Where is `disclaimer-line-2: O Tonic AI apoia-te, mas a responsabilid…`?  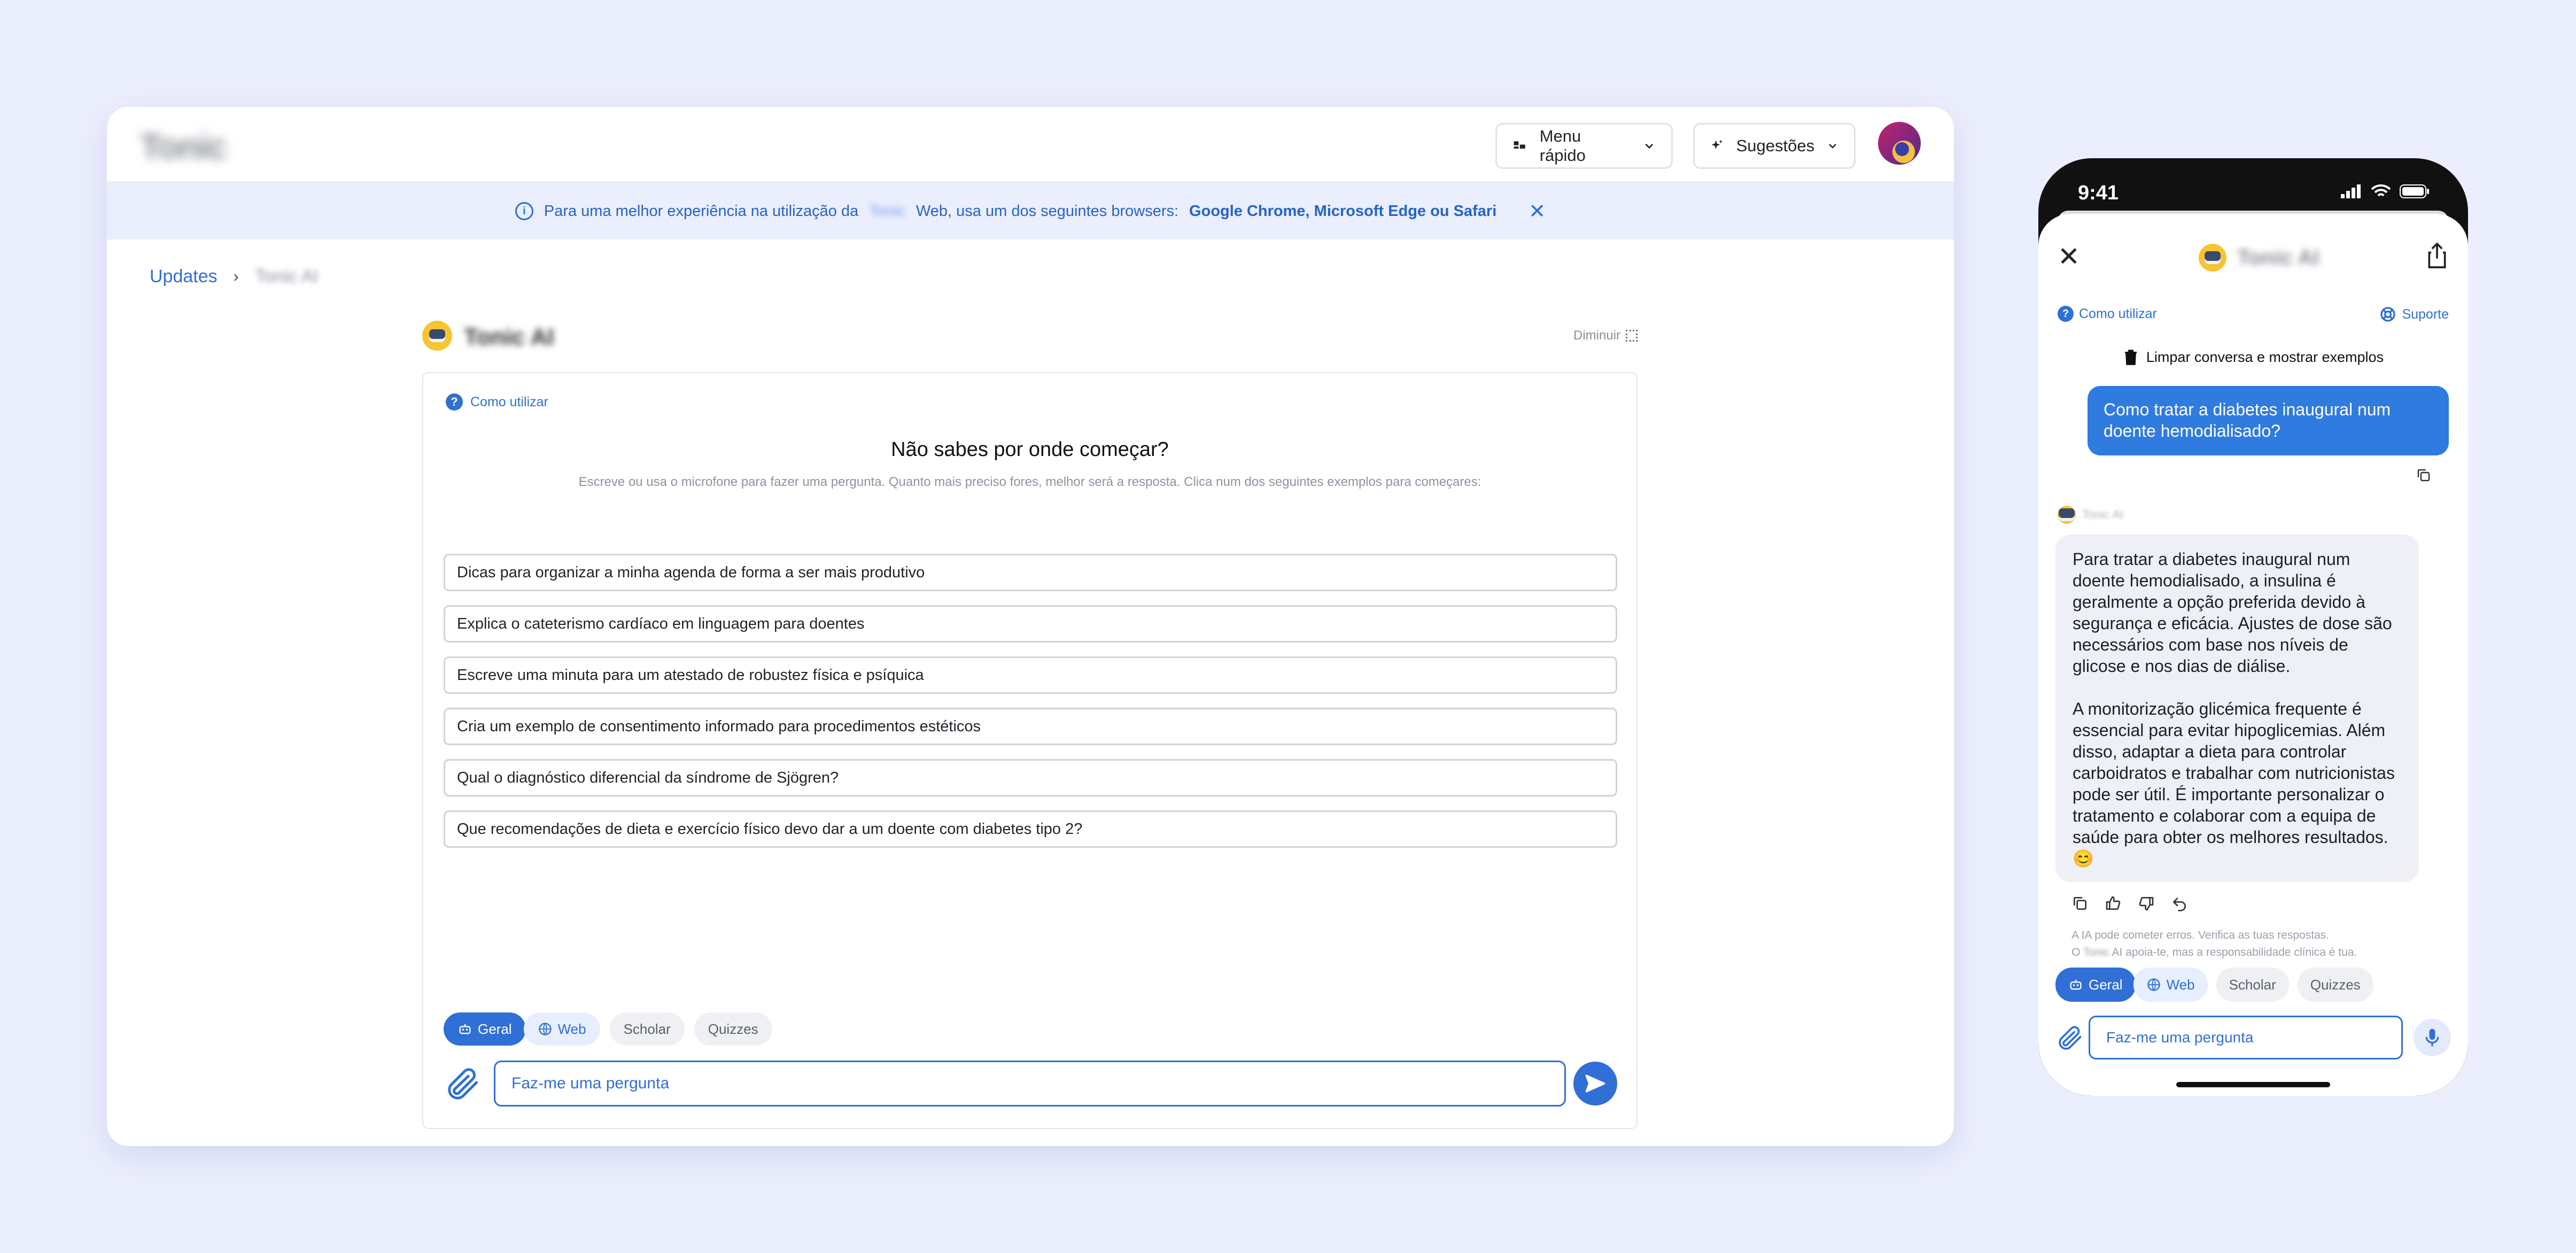 disclaimer-line-2: O Tonic AI apoia-te, mas a responsabilid… is located at coordinates (2214, 952).